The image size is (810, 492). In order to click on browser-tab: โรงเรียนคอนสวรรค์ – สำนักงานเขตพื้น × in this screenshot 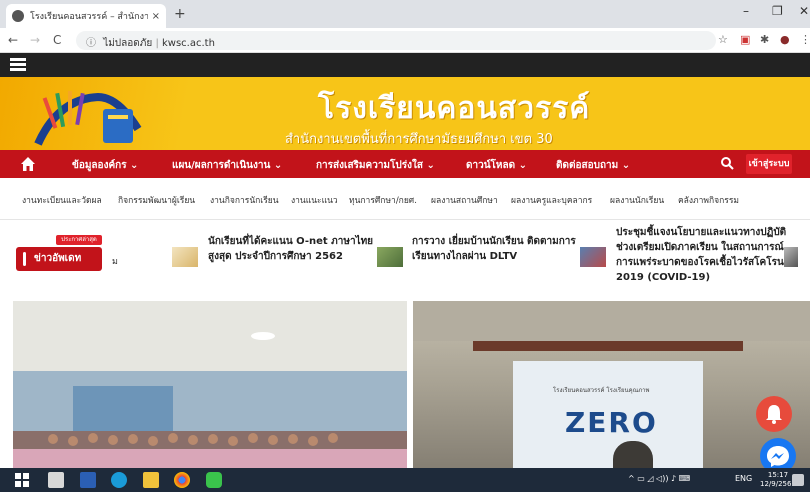, I will do `click(86, 16)`.